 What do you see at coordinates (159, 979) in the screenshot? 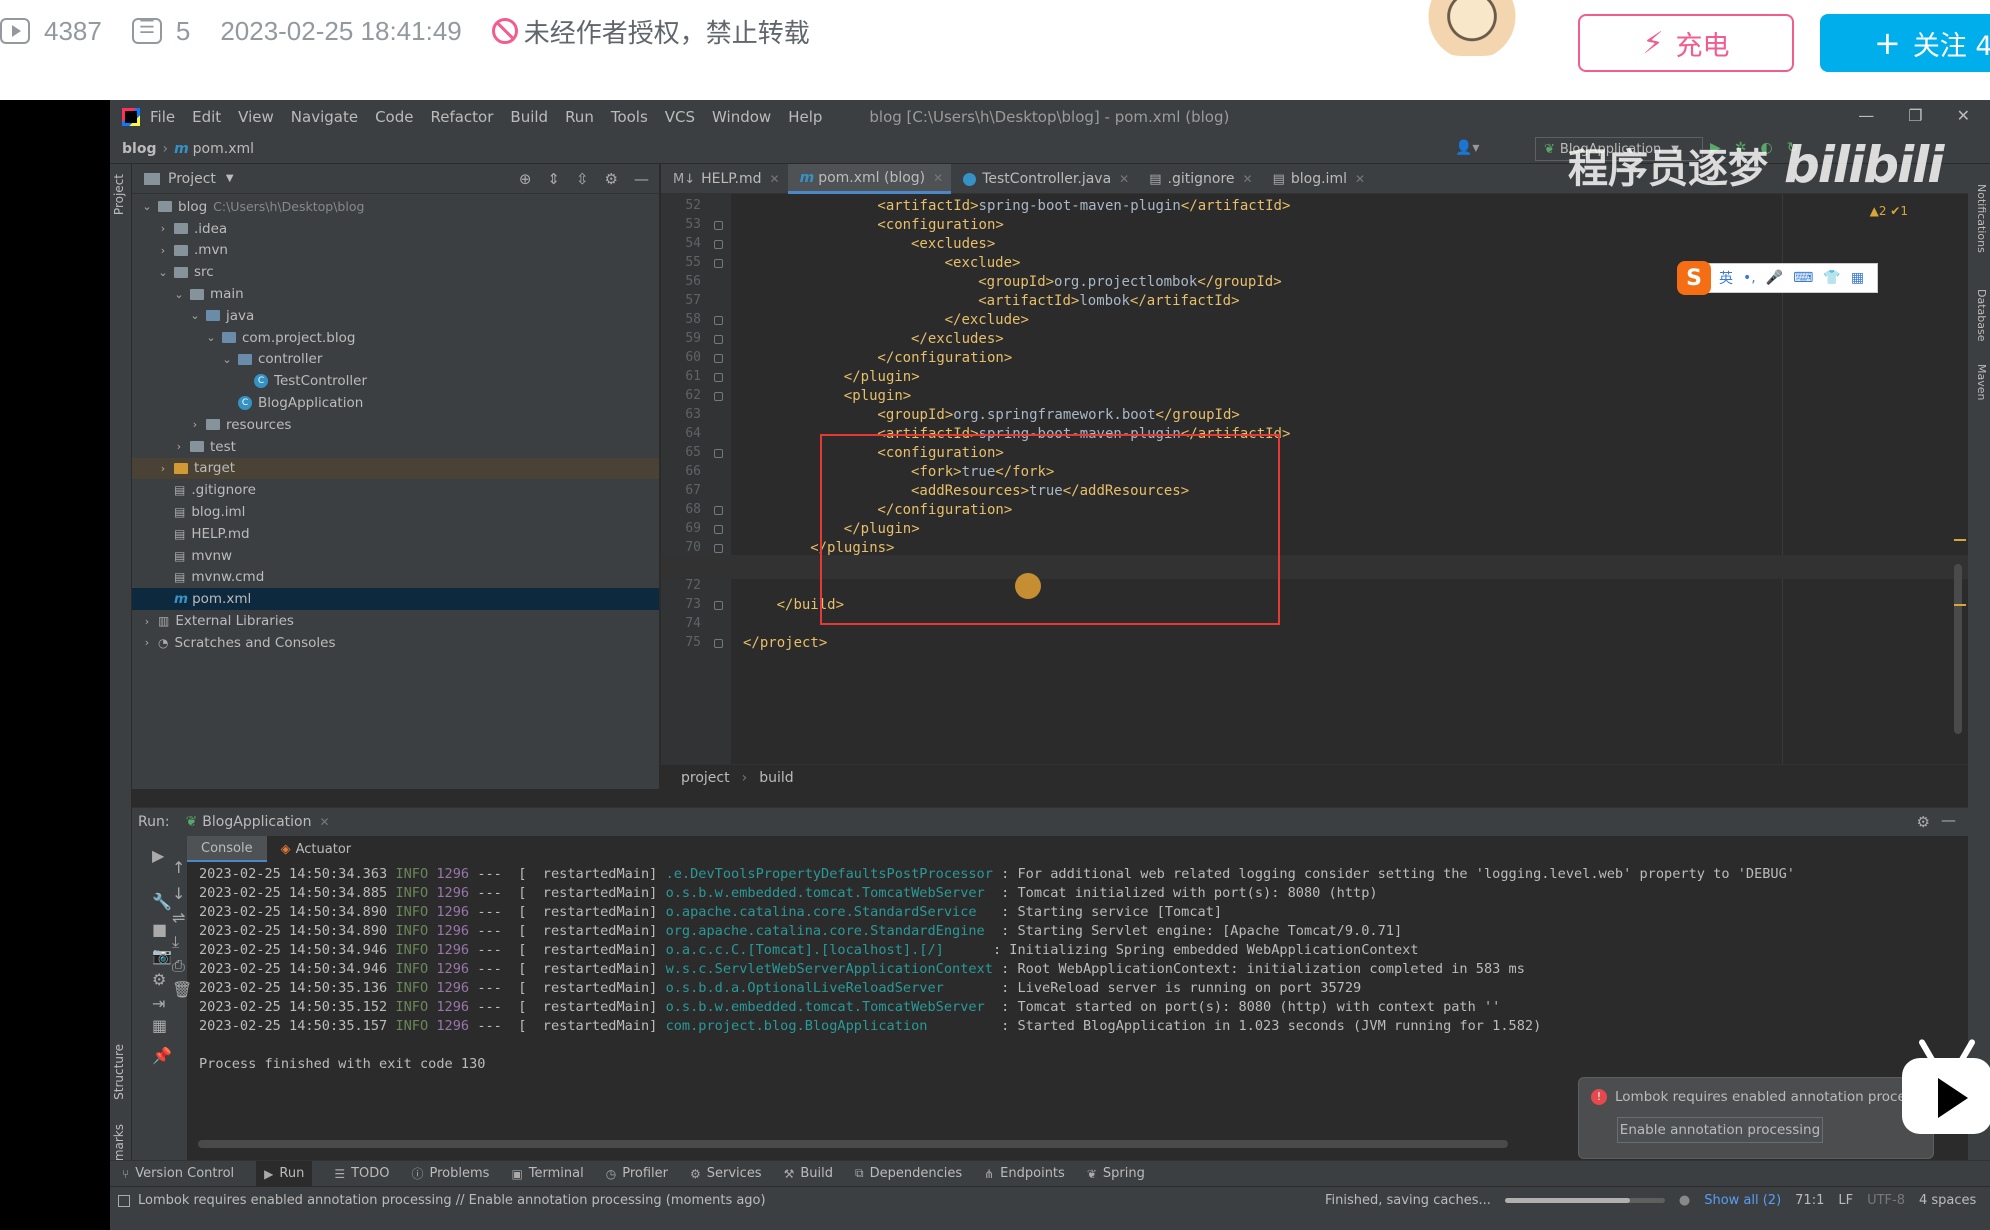
I see `settings-icon: ⚙` at bounding box center [159, 979].